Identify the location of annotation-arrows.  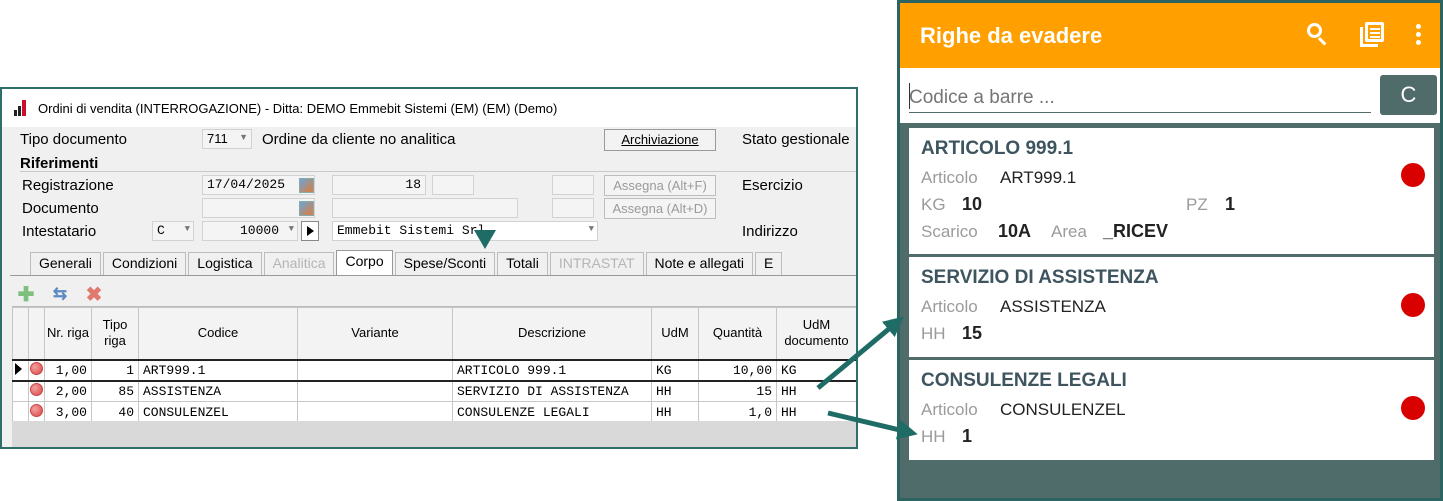
(696, 335).